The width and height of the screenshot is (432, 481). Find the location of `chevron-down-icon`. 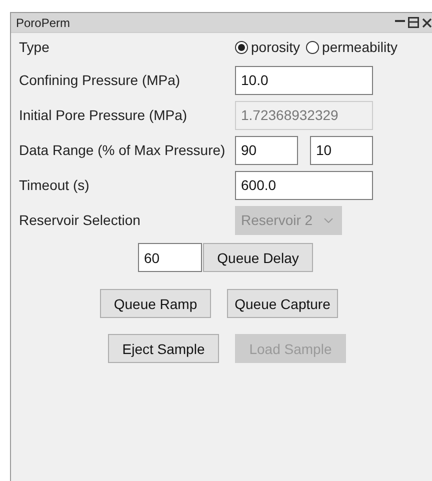

chevron-down-icon is located at coordinates (328, 220).